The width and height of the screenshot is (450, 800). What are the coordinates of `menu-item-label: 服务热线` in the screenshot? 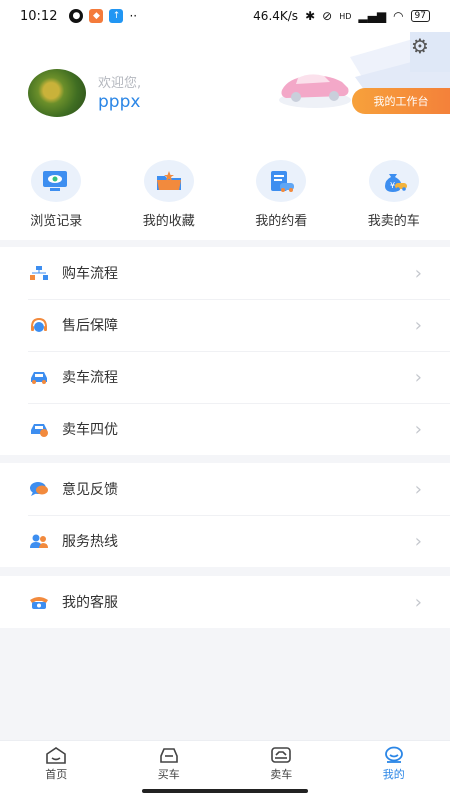 It's located at (90, 542).